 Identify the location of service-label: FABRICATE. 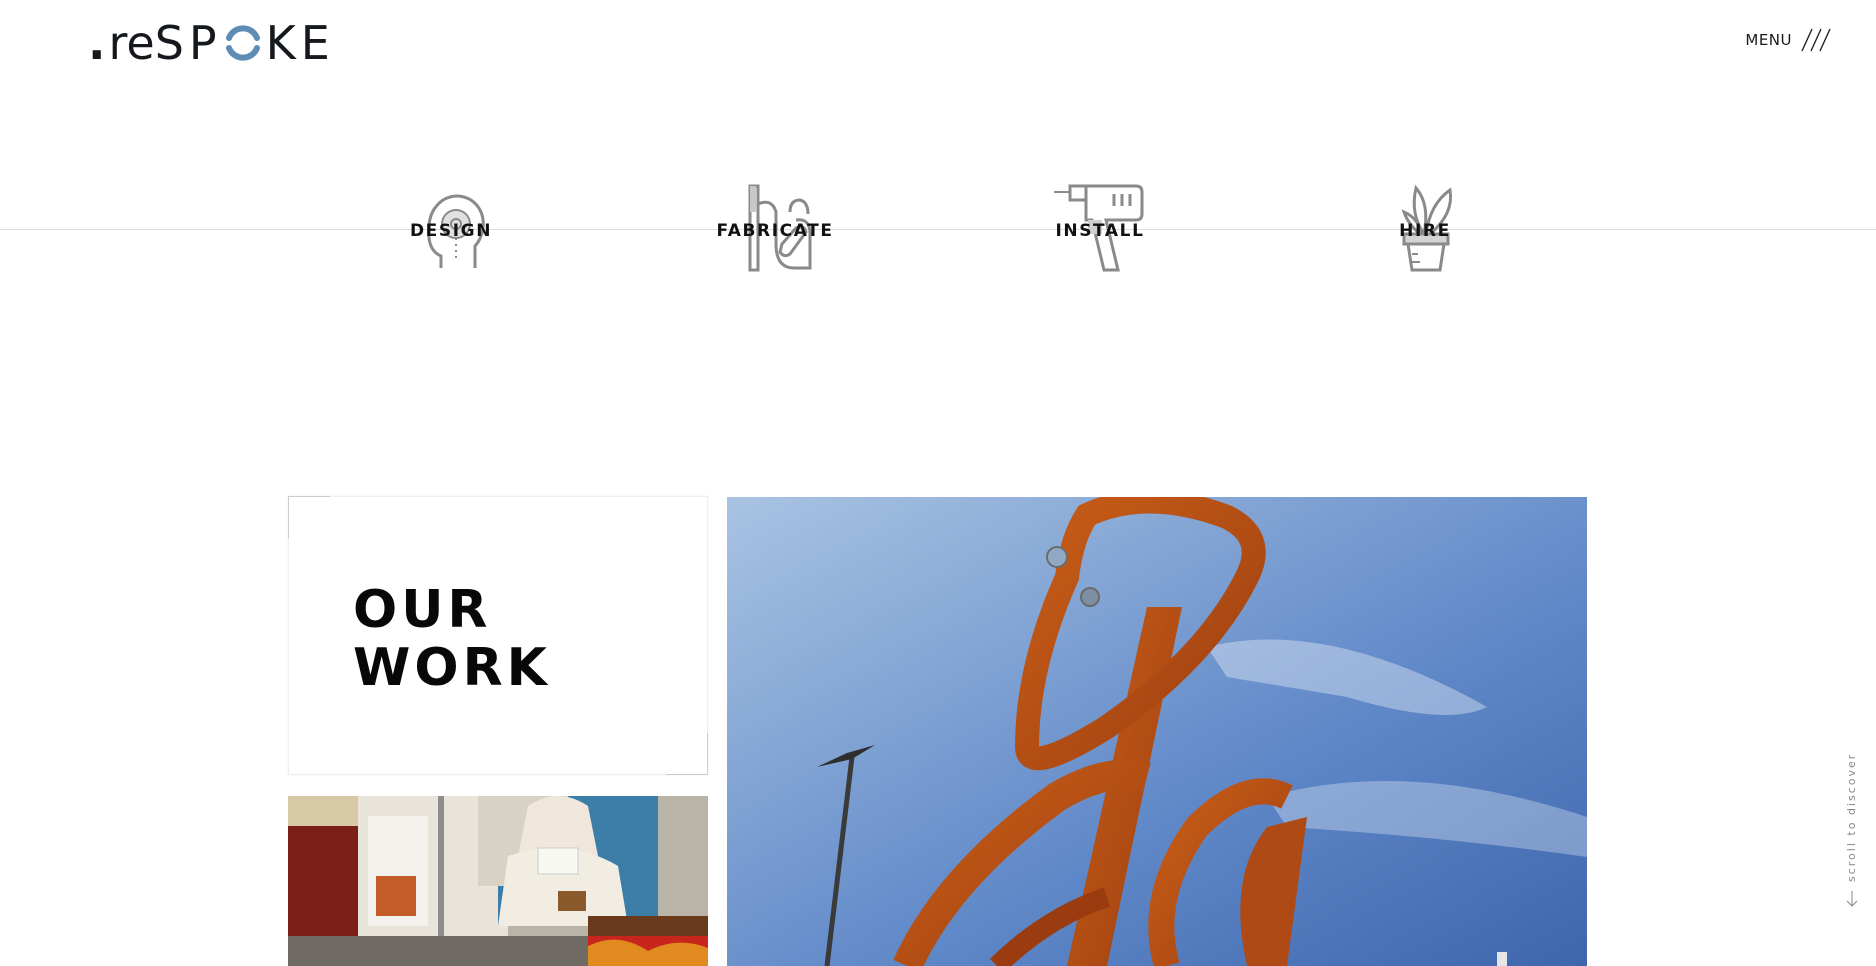
(775, 231).